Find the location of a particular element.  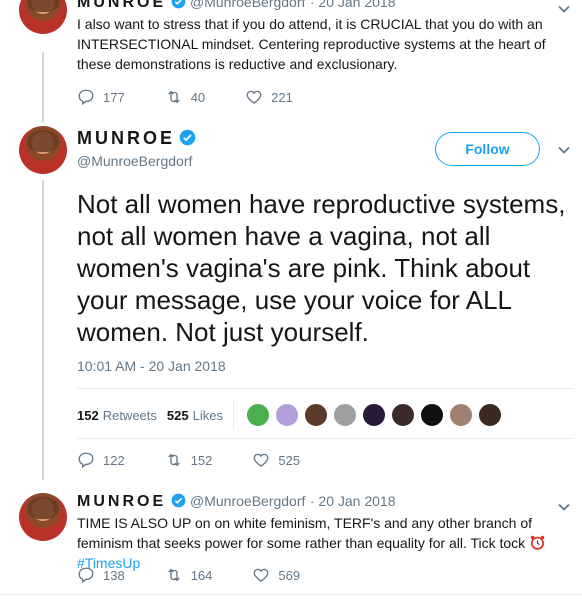

tweet-actions: 177 40 221 is located at coordinates (205, 97).